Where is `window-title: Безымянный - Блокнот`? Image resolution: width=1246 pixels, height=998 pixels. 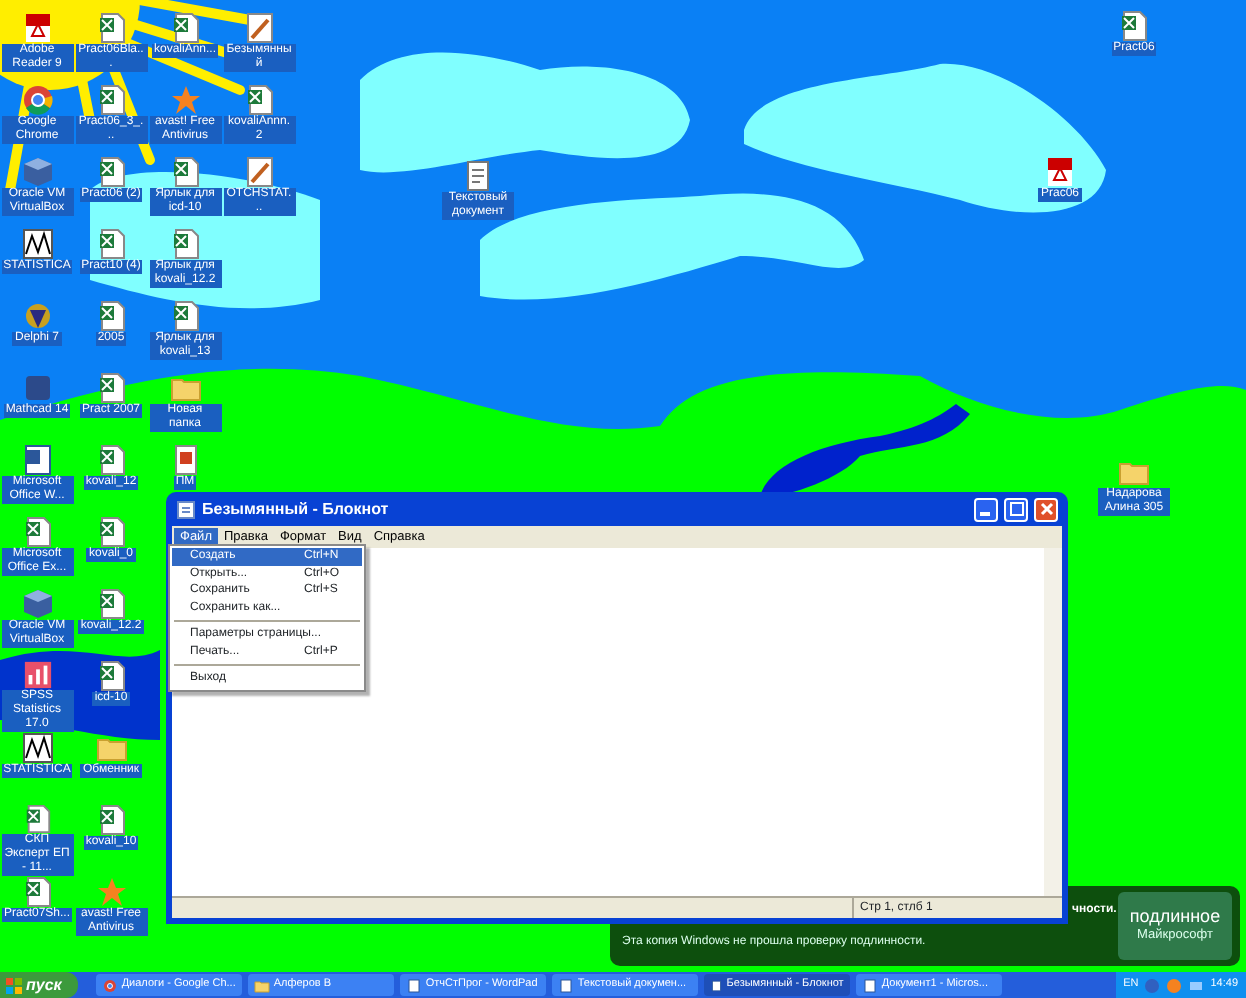 window-title: Безымянный - Блокнот is located at coordinates (296, 509).